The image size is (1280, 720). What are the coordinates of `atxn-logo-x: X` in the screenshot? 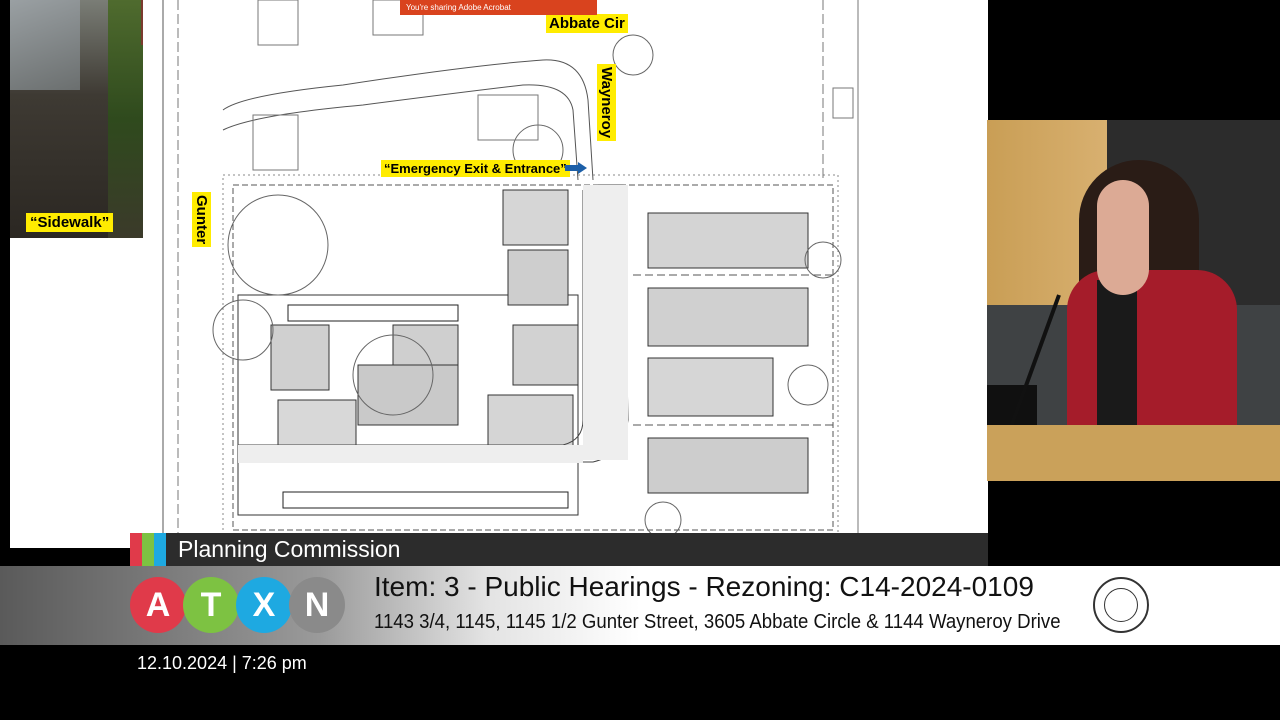 It's located at (264, 605).